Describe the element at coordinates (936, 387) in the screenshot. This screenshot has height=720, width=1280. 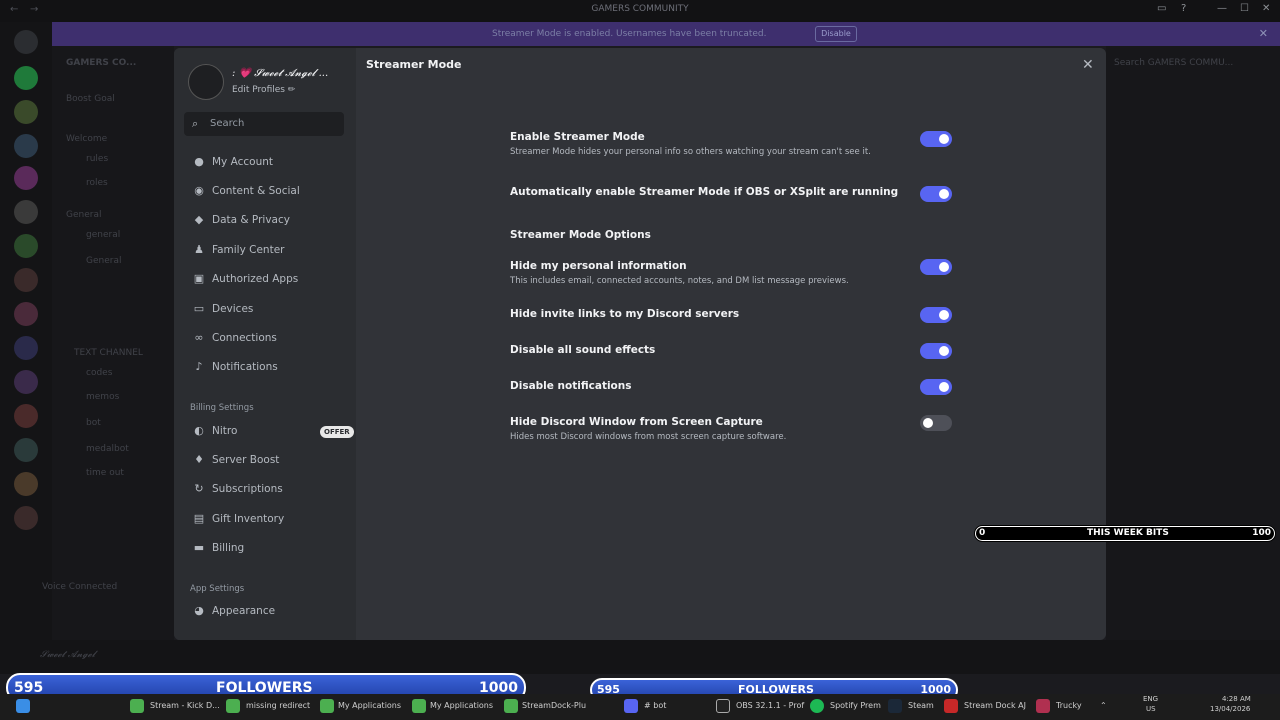
I see `toggle-disable-notifications` at that location.